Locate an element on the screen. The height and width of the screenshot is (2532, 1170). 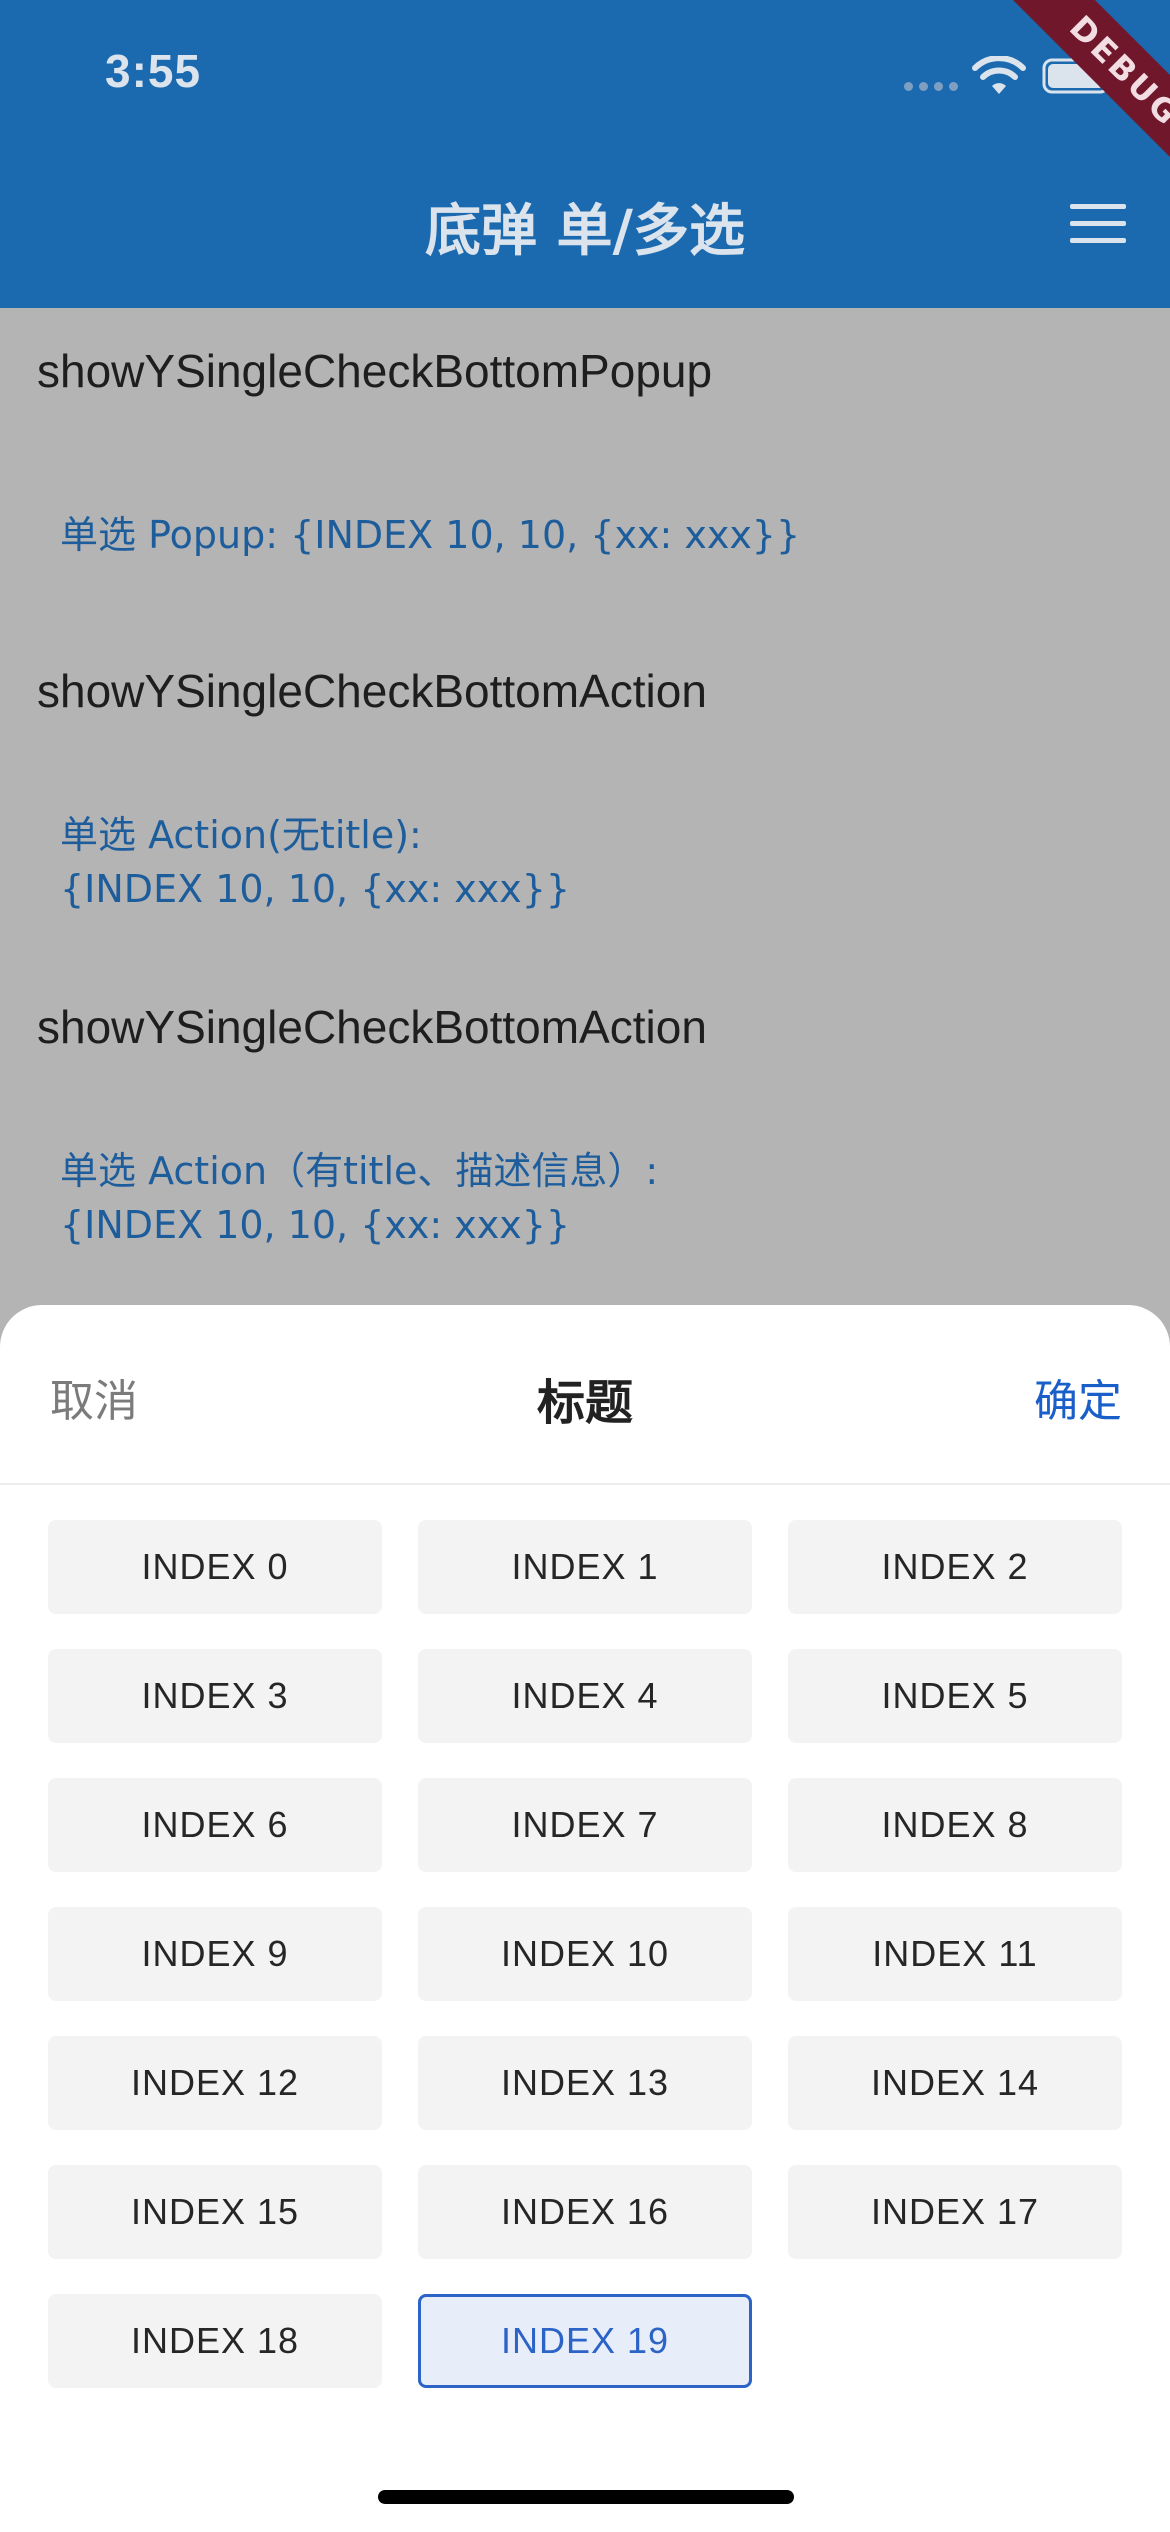
app-bar: 3:55 底弹 单/多选 DEBUG is located at coordinates (585, 154).